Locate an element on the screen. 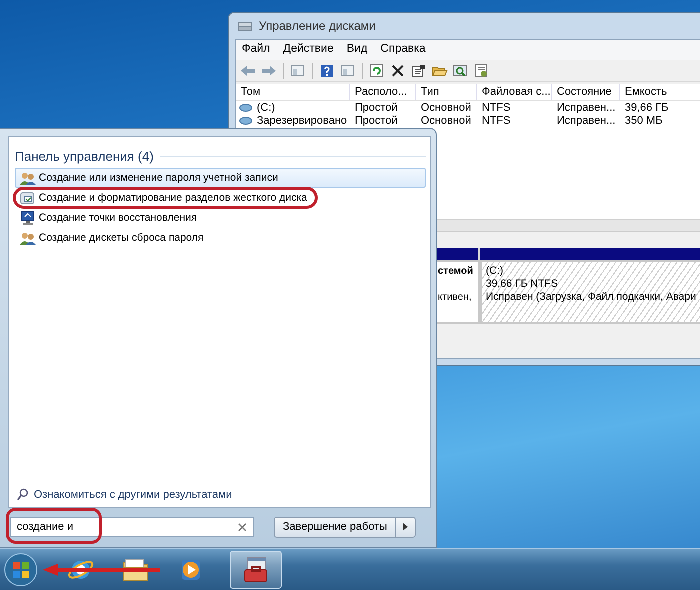 The width and height of the screenshot is (700, 590). column-header: Состояние is located at coordinates (586, 92).